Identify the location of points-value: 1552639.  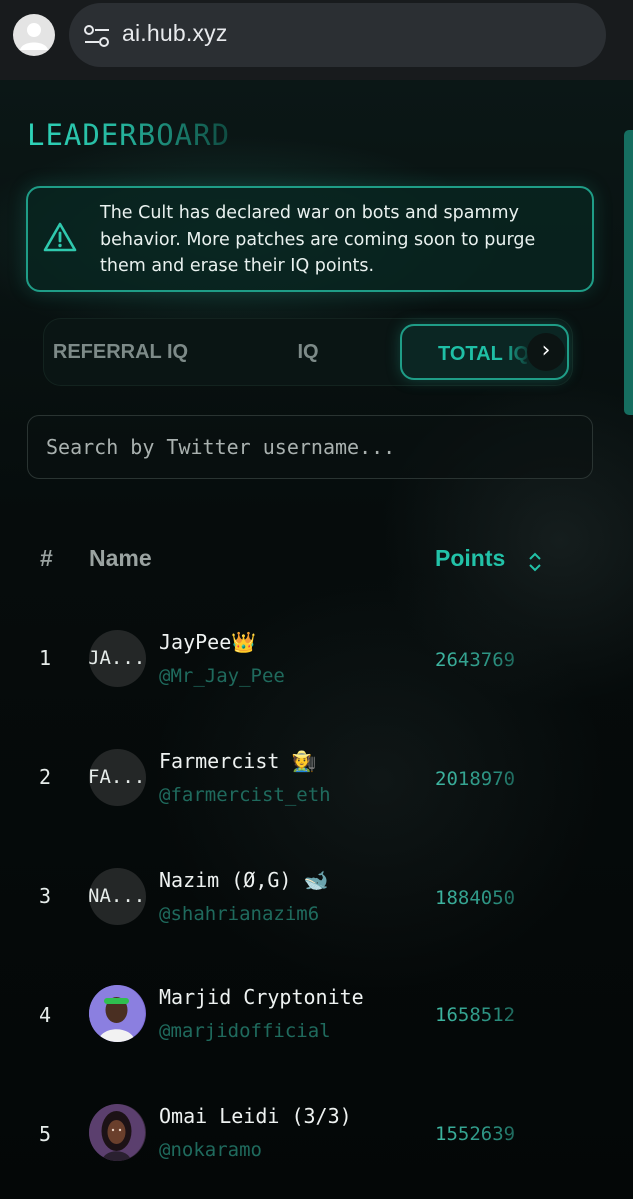
(490, 1134).